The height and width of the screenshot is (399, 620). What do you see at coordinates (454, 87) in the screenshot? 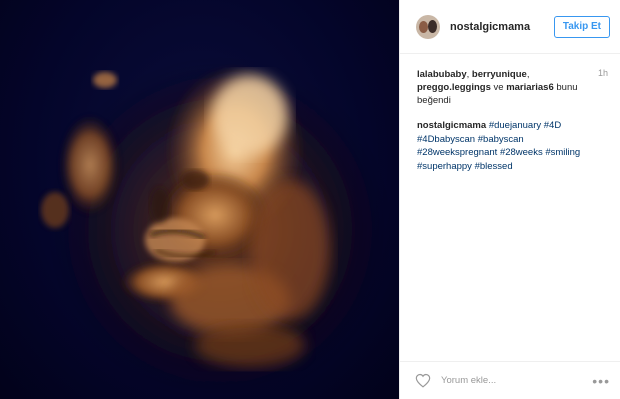
I see `liker-link: preggo.leggings` at bounding box center [454, 87].